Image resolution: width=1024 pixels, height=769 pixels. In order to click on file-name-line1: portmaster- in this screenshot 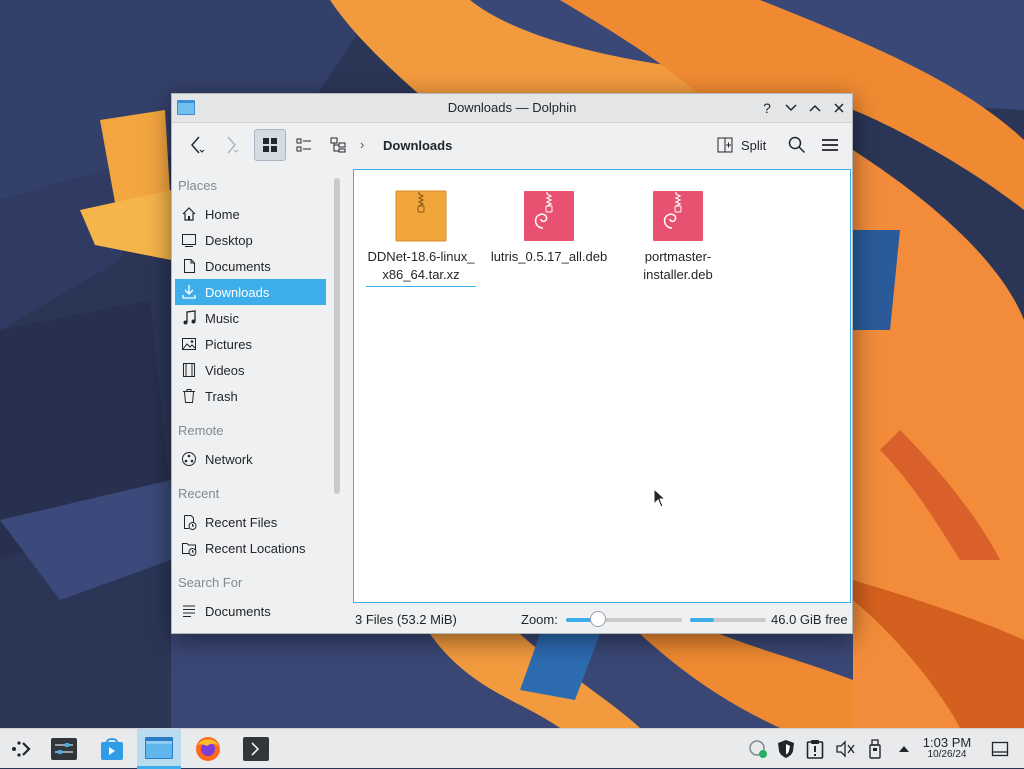, I will do `click(678, 256)`.